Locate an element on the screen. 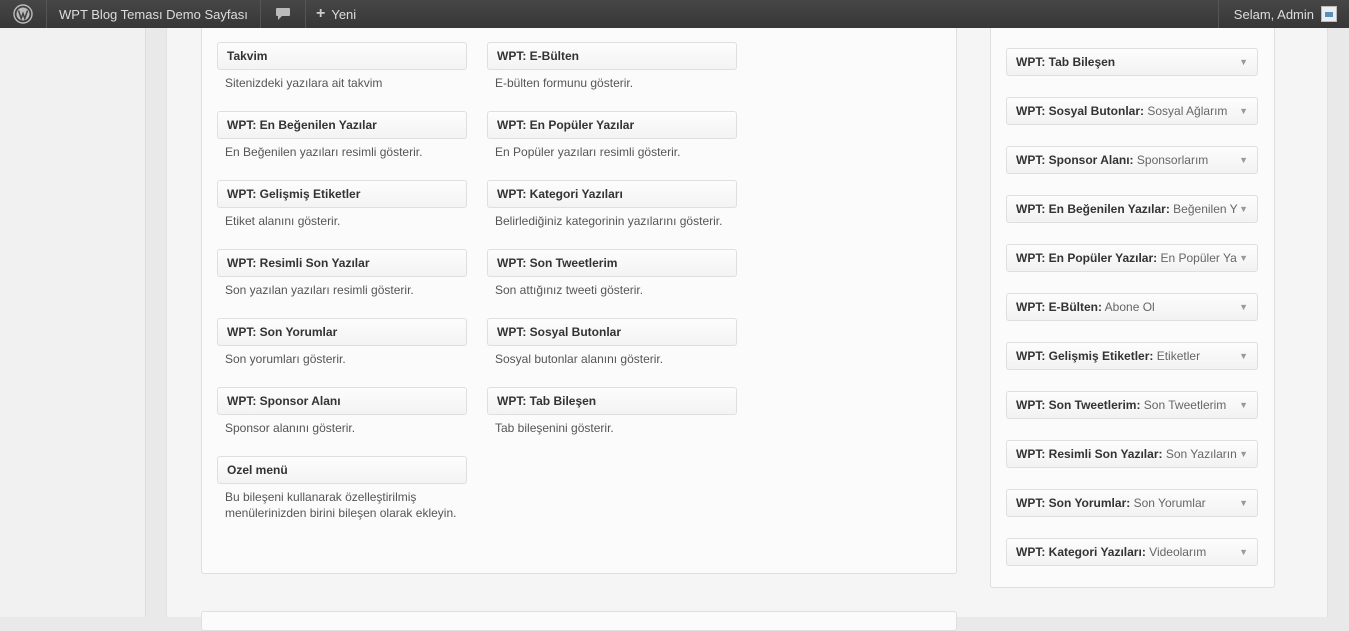 The height and width of the screenshot is (631, 1349). sidebar-widget: WPT: En Popüler Yazılar: En Popüler Ya ▼ is located at coordinates (1132, 258).